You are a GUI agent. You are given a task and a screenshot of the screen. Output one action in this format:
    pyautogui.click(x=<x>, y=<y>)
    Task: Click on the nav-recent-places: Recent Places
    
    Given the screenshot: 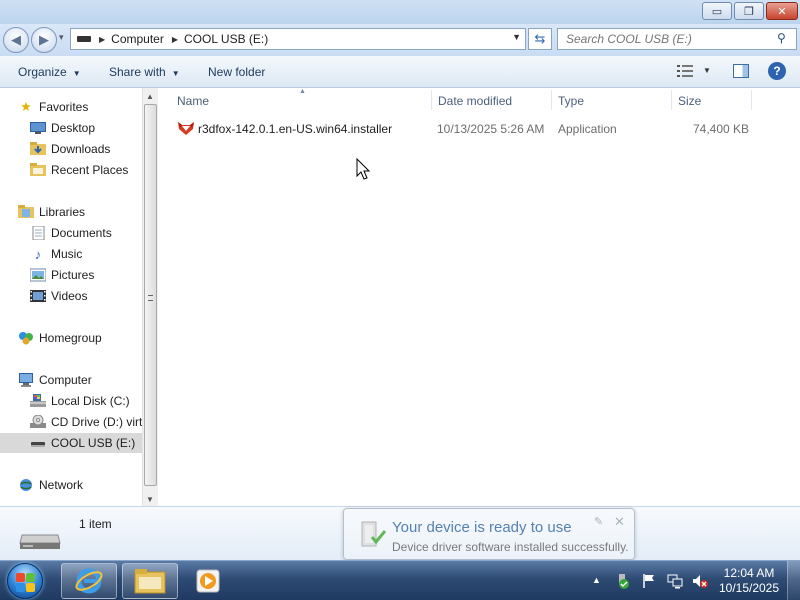 What is the action you would take?
    pyautogui.click(x=71, y=170)
    